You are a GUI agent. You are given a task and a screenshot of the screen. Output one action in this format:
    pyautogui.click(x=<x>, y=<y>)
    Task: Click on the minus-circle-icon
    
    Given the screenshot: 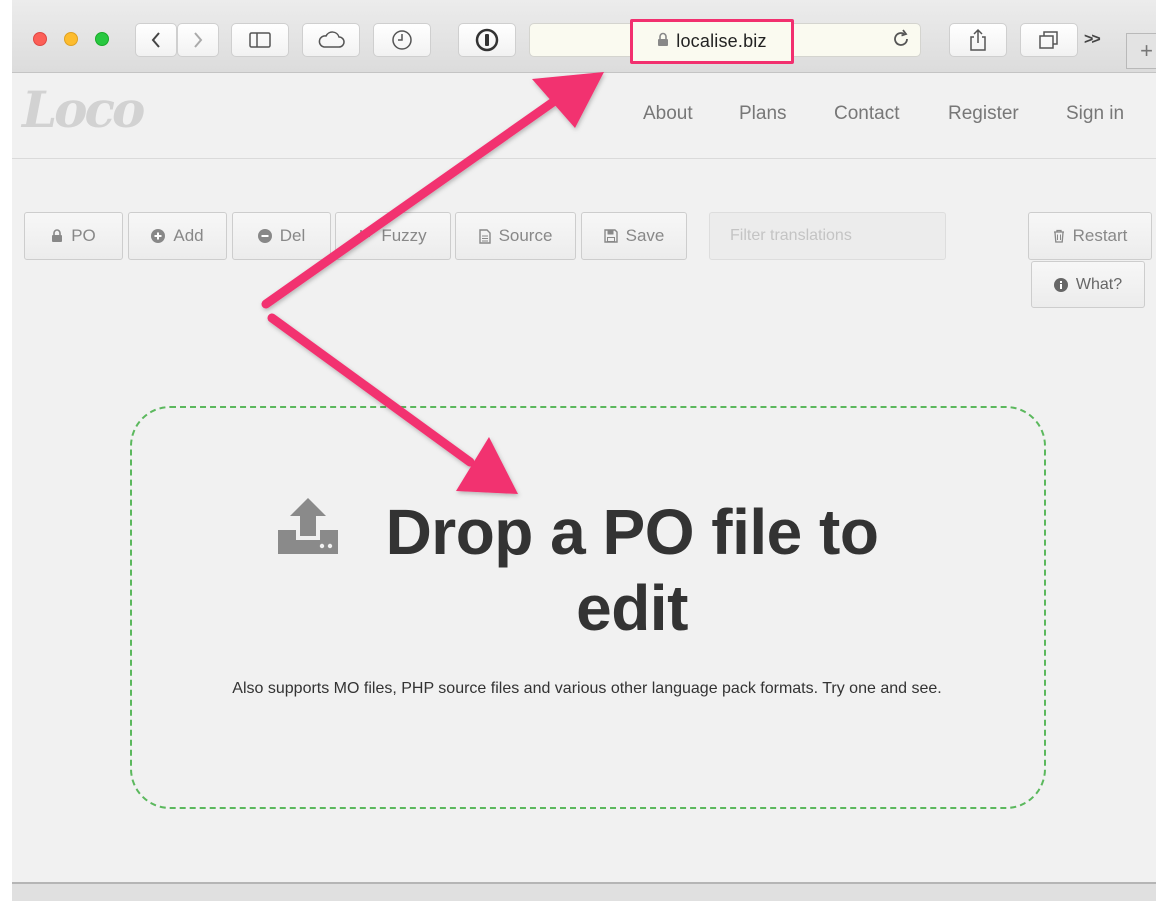 What is the action you would take?
    pyautogui.click(x=264, y=236)
    